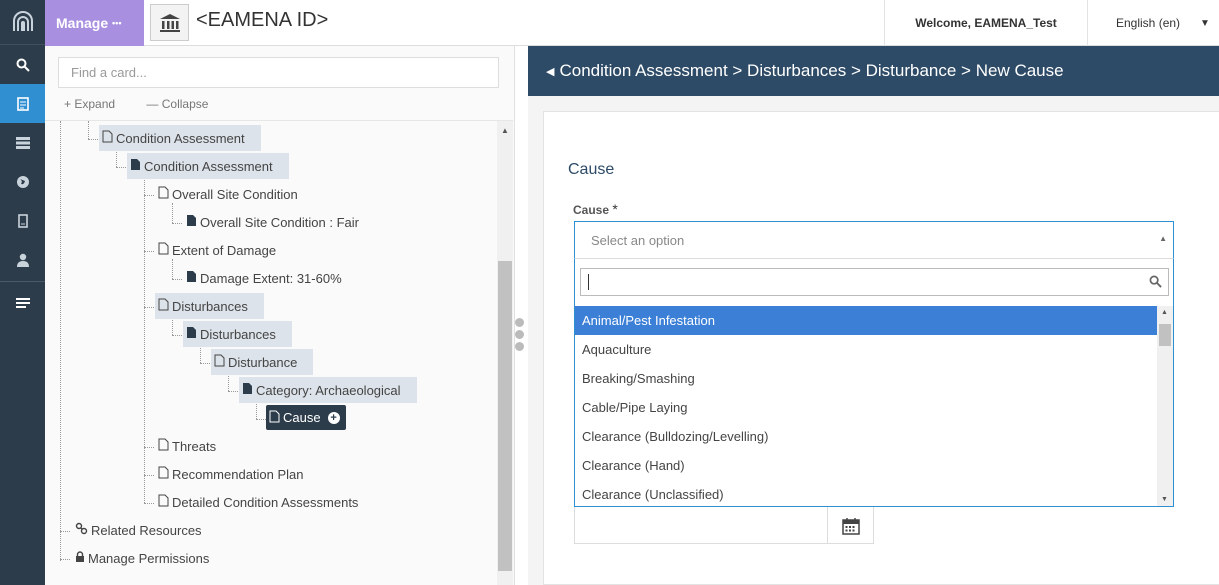 The image size is (1219, 585). I want to click on resource-type-button, so click(169, 22).